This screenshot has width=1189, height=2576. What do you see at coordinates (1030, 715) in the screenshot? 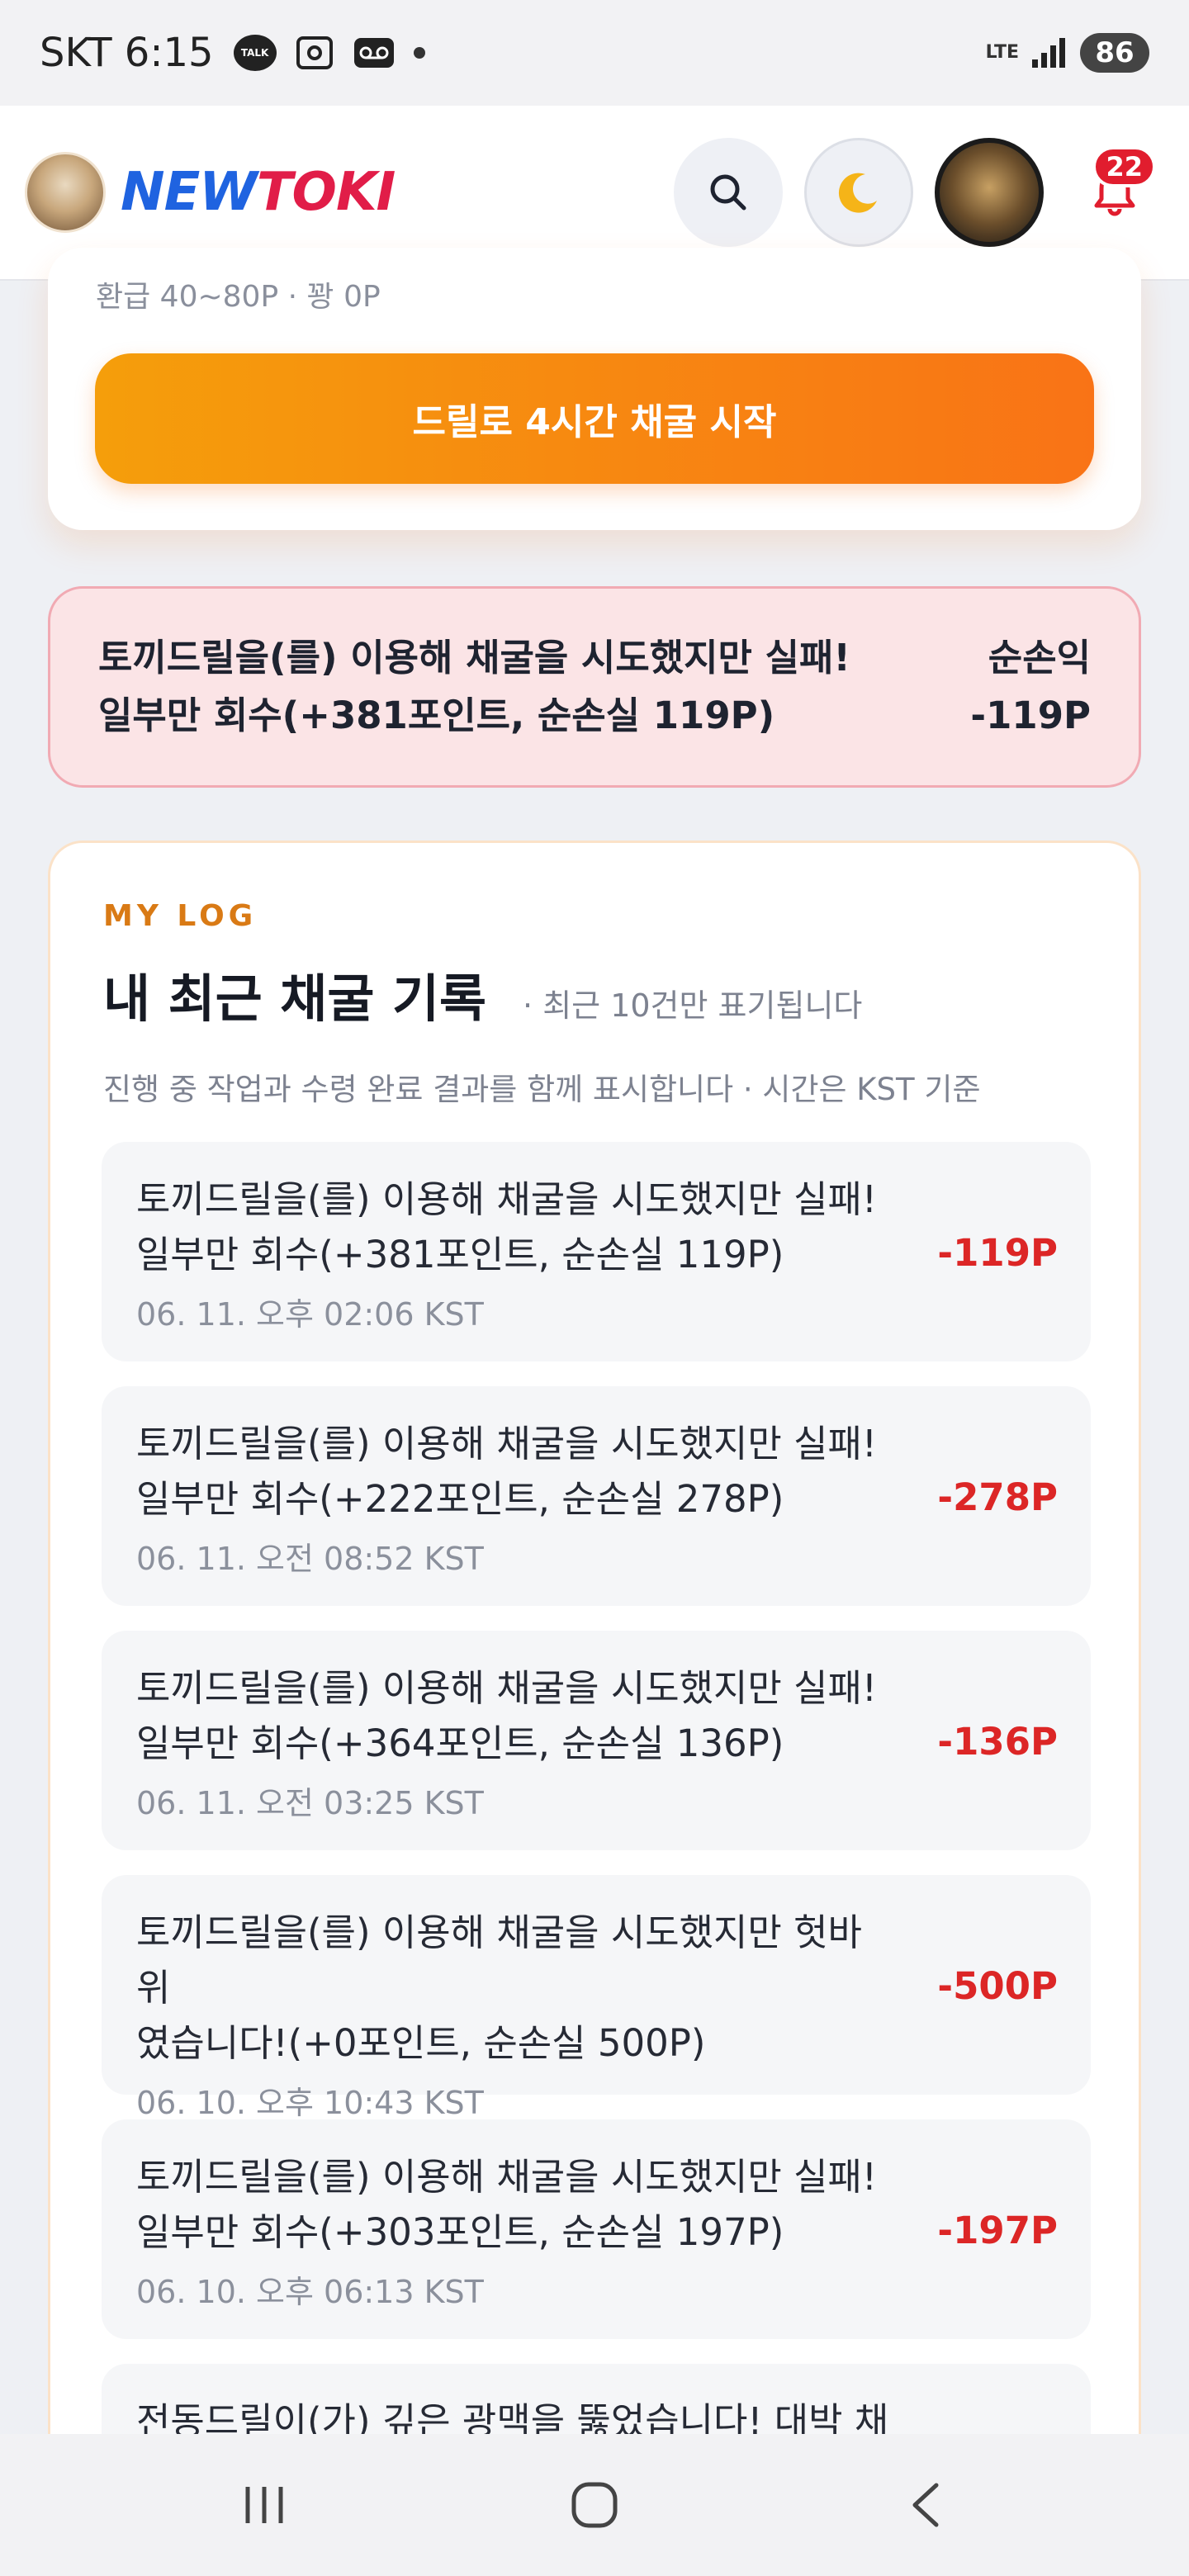
I see `net-value: -119P` at bounding box center [1030, 715].